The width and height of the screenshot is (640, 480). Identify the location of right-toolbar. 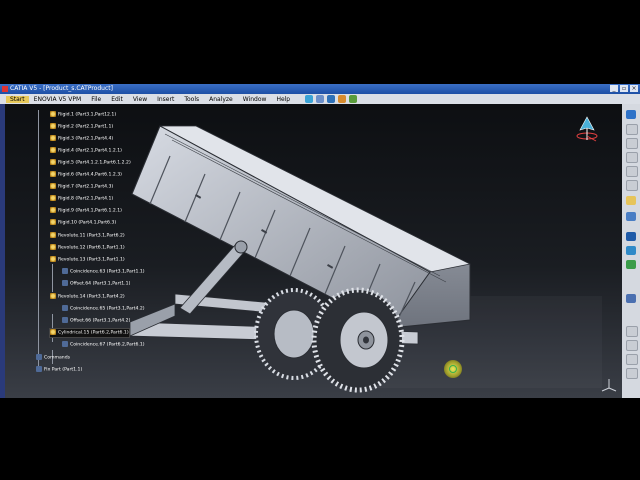
(631, 251).